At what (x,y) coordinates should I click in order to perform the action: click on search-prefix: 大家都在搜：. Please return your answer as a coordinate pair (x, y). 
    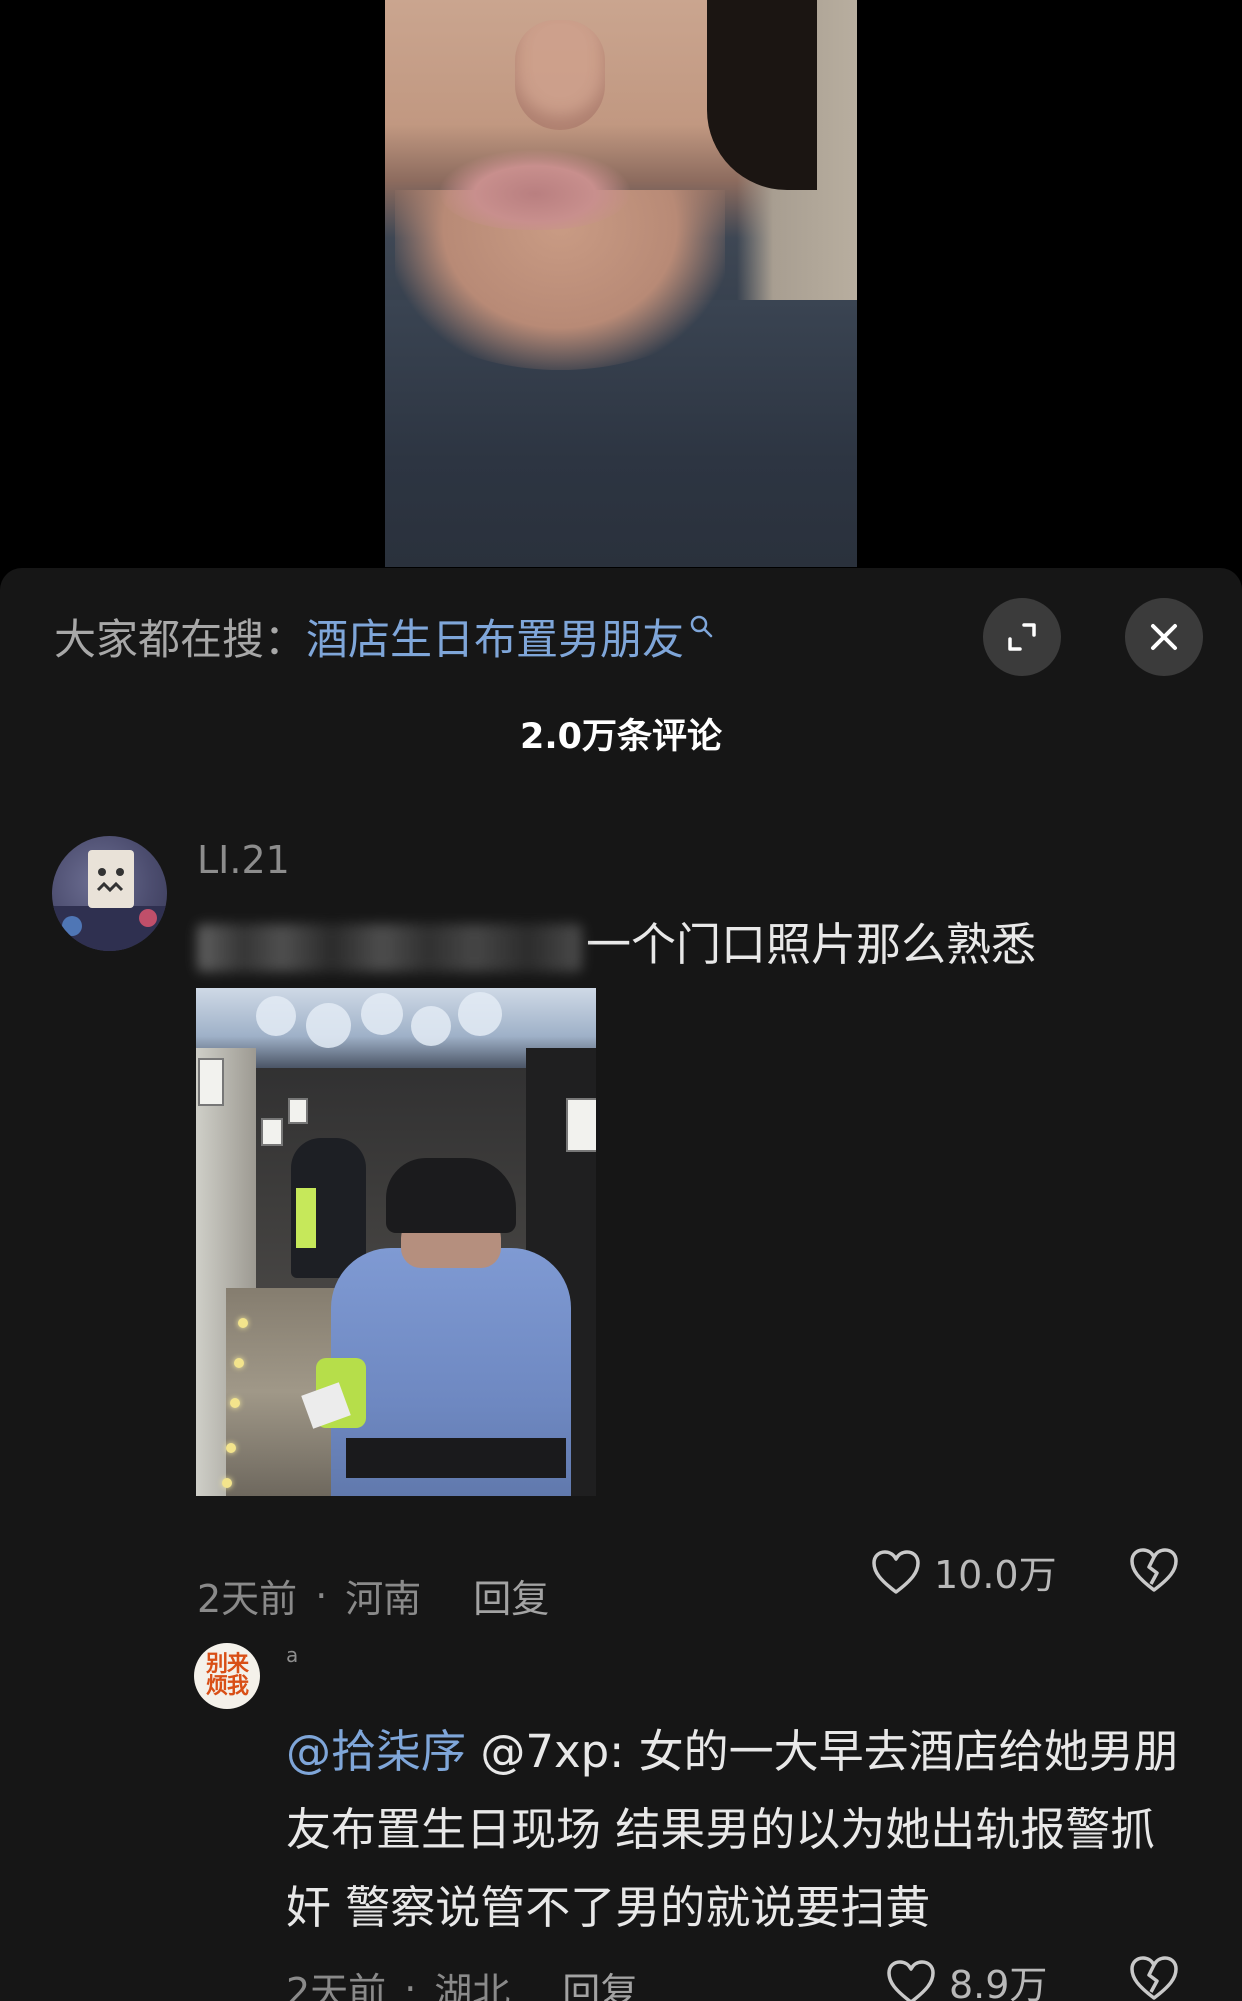
    Looking at the image, I should click on (180, 639).